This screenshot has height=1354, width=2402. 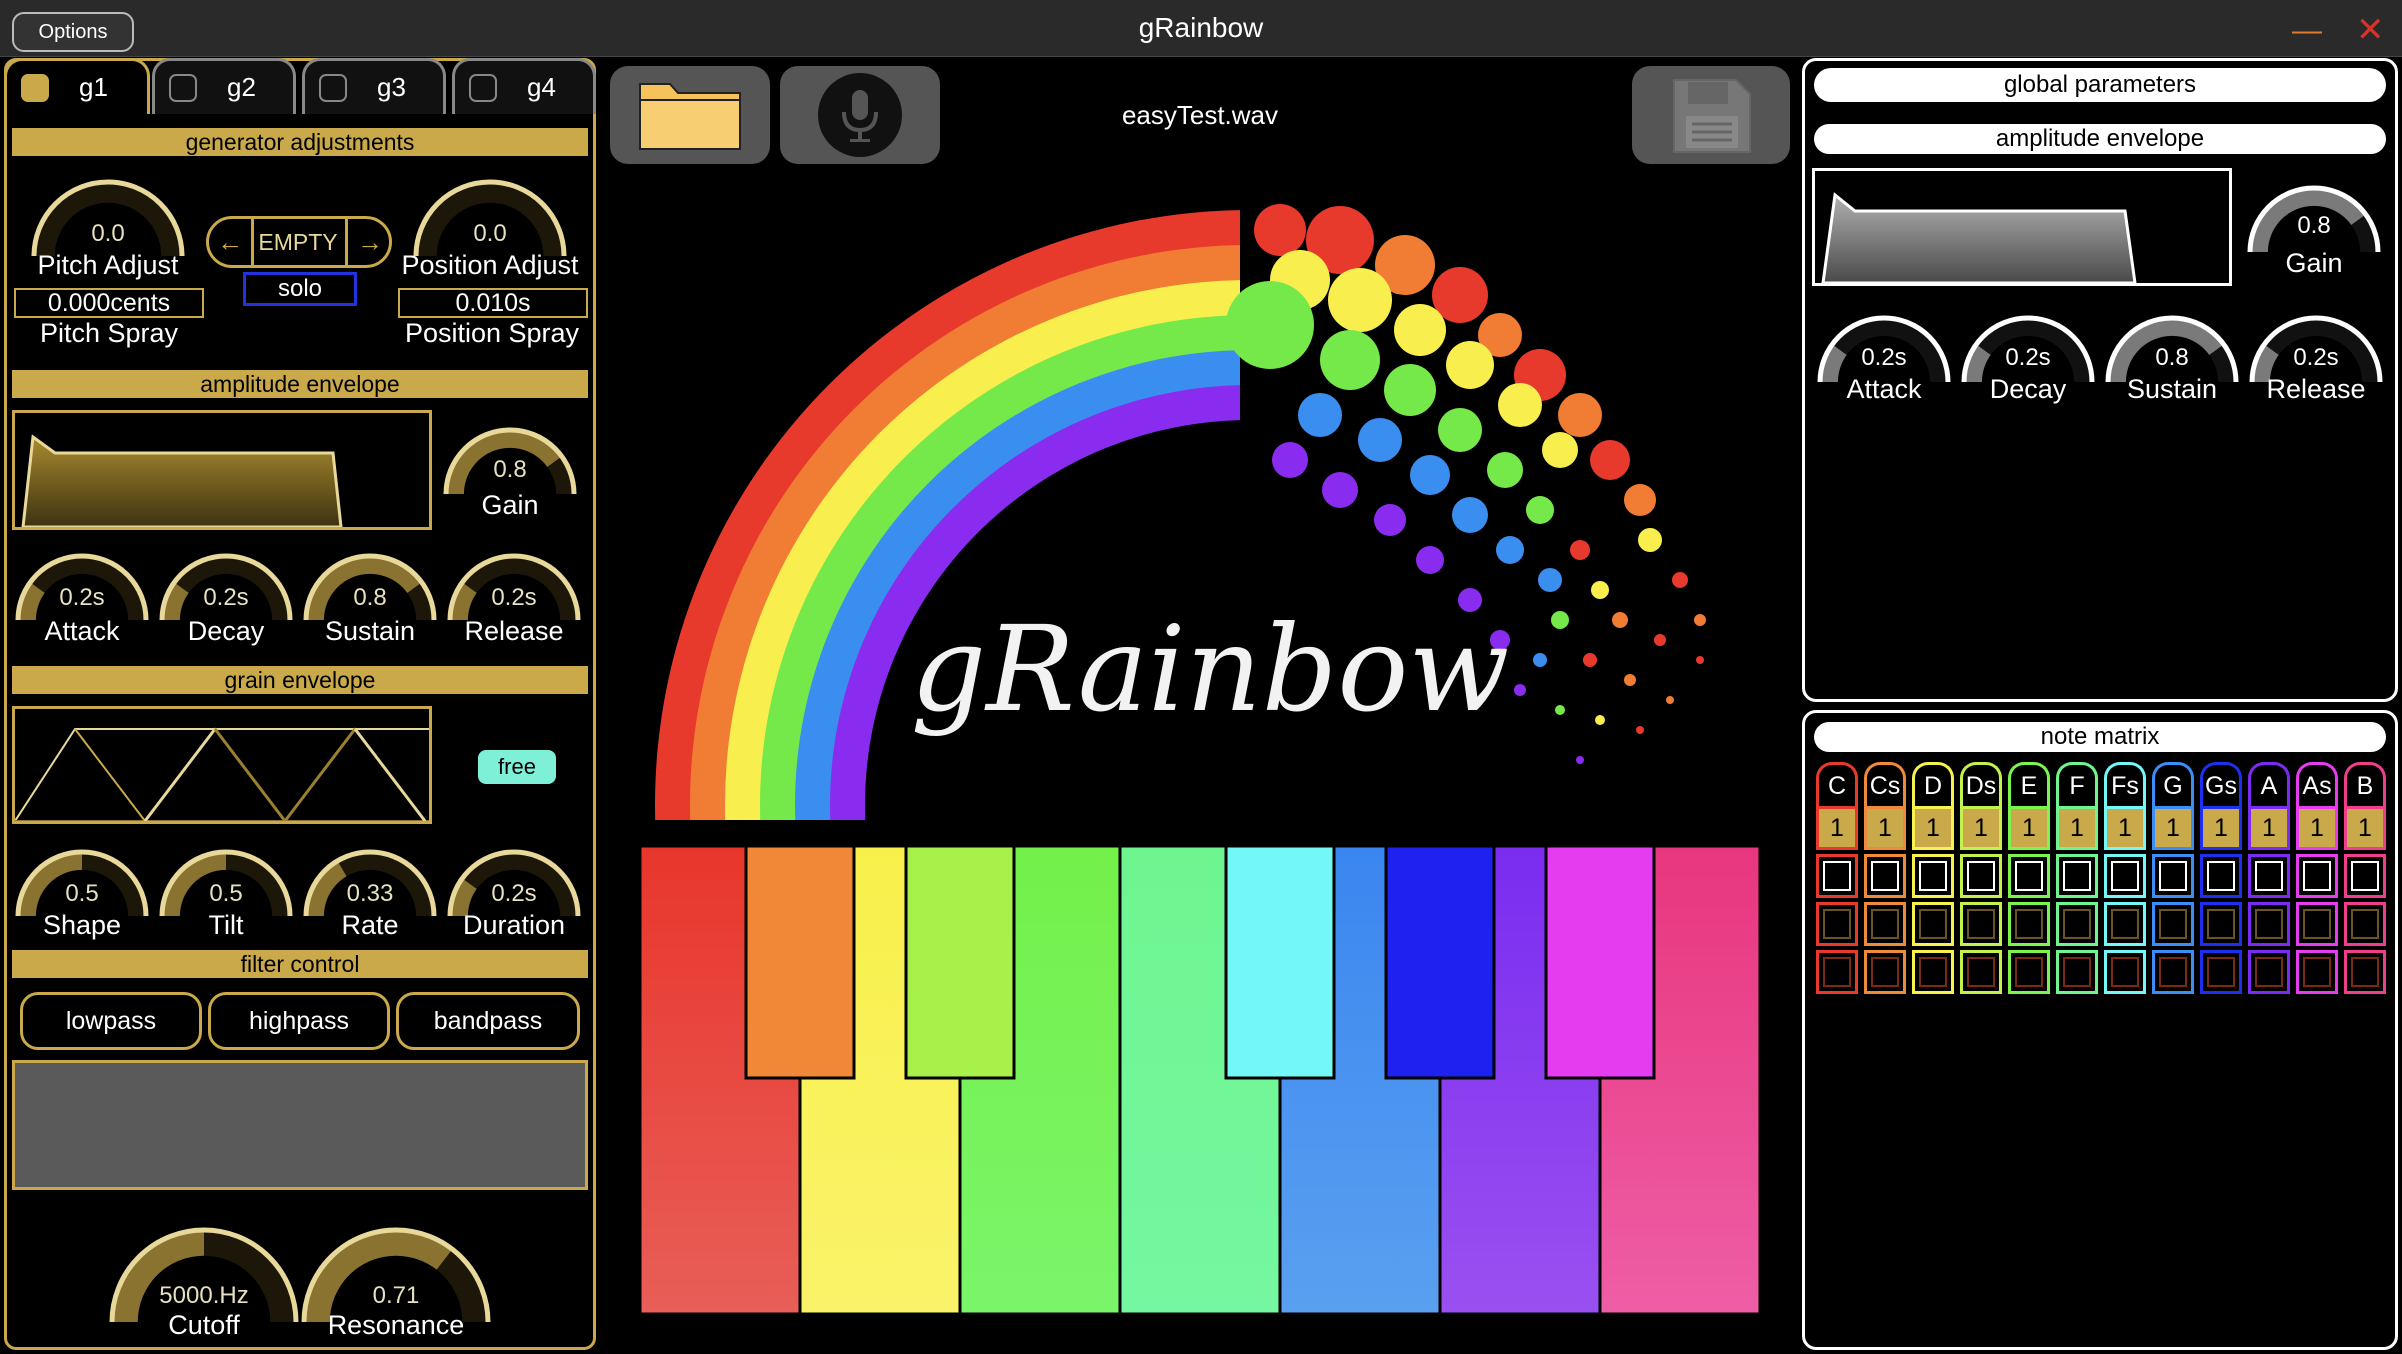 What do you see at coordinates (299, 1021) in the screenshot?
I see `highpass-button: highpass` at bounding box center [299, 1021].